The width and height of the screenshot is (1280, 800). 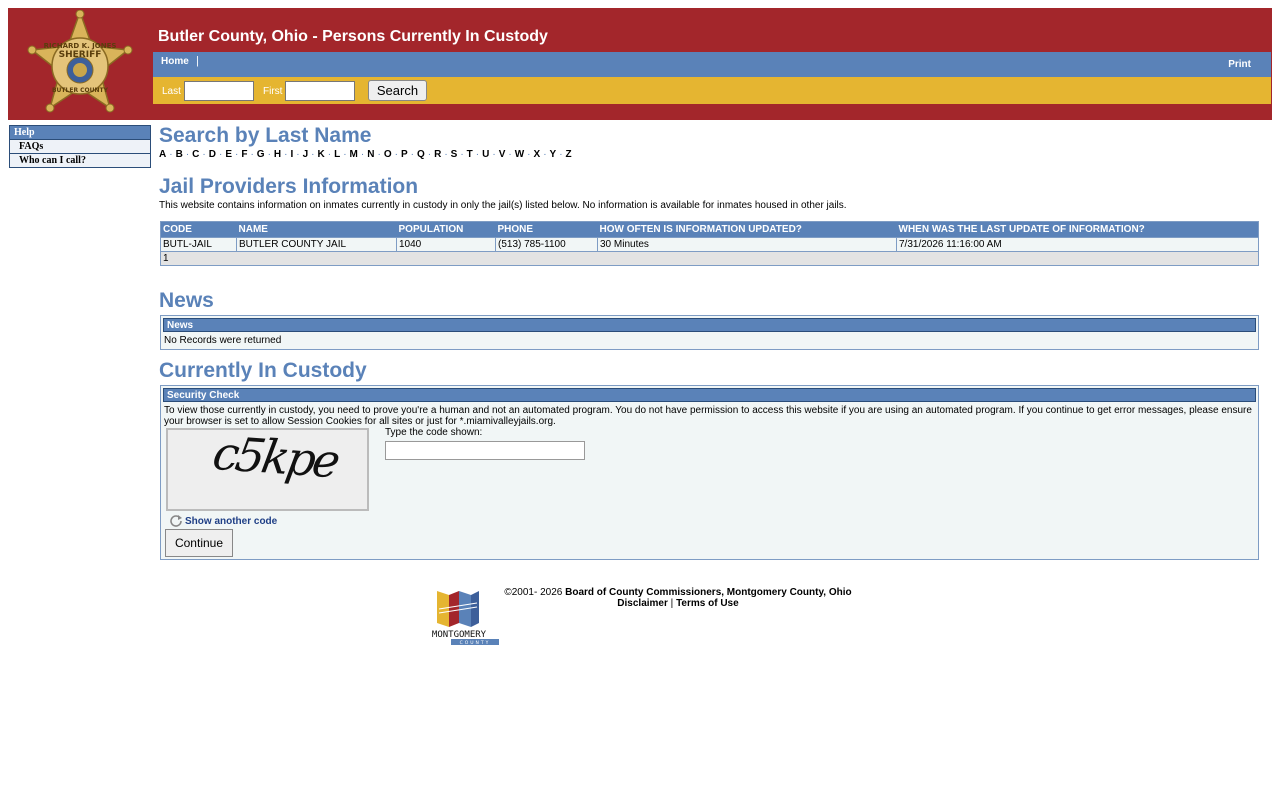 What do you see at coordinates (231, 521) in the screenshot?
I see `show-another-code-label: Show another code` at bounding box center [231, 521].